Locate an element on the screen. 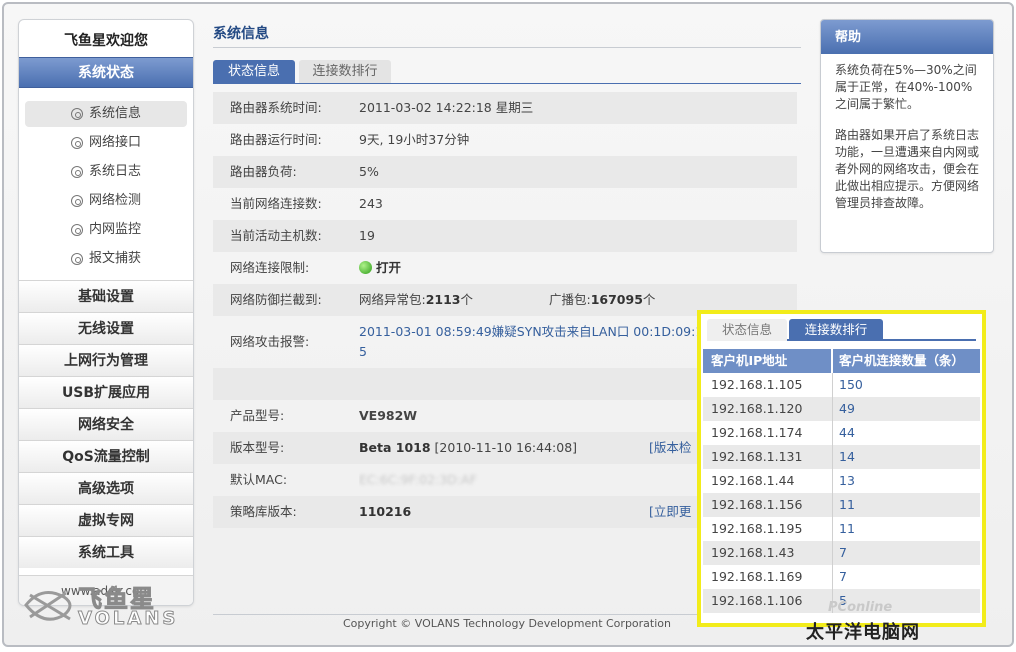 The image size is (1016, 652). overlay-tabs: 状态信息 连接数排行 is located at coordinates (841, 329).